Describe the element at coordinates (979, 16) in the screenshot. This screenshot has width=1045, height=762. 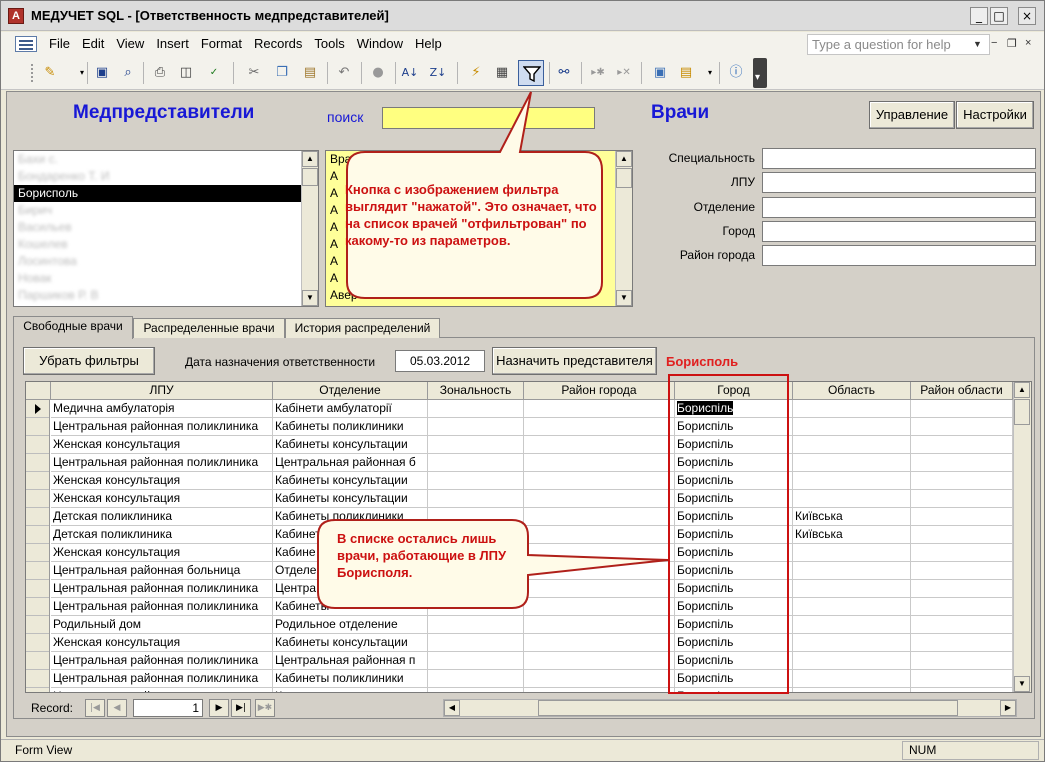
I see `minimize-button: _` at that location.